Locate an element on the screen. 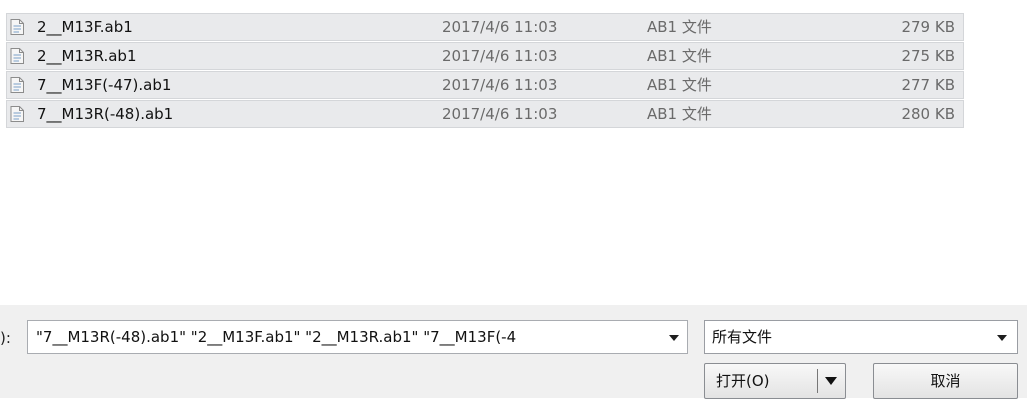  file-name: 7__M13F(-47).ab1 is located at coordinates (104, 85).